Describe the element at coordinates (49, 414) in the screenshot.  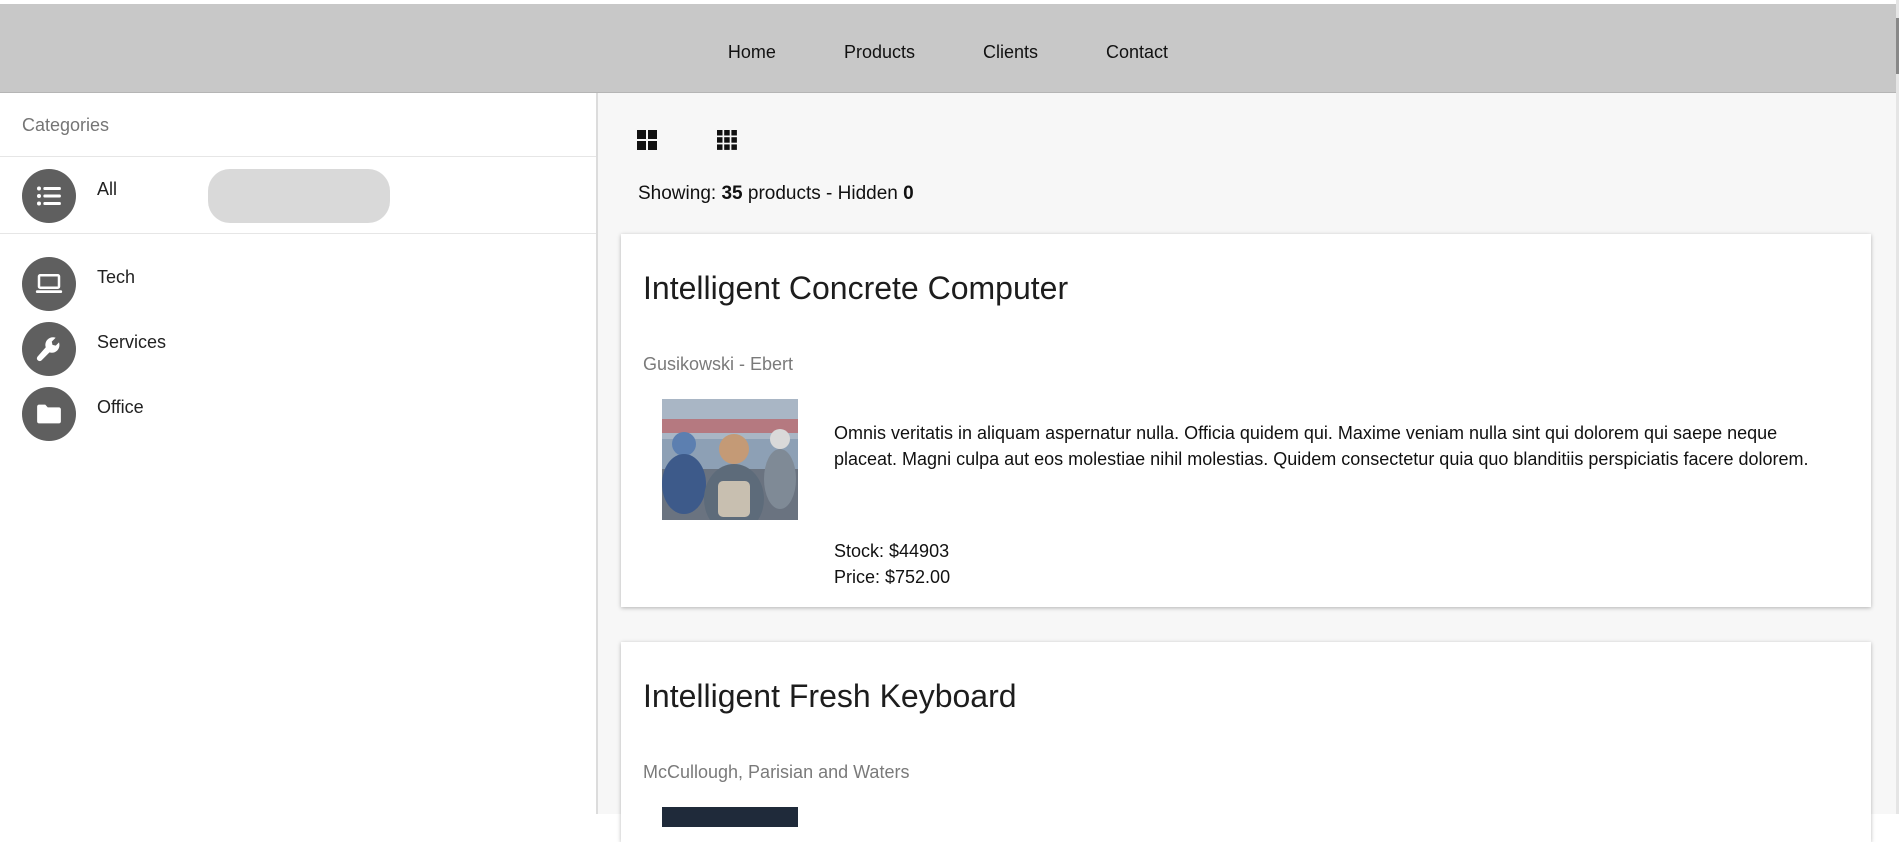
I see `folder-icon` at that location.